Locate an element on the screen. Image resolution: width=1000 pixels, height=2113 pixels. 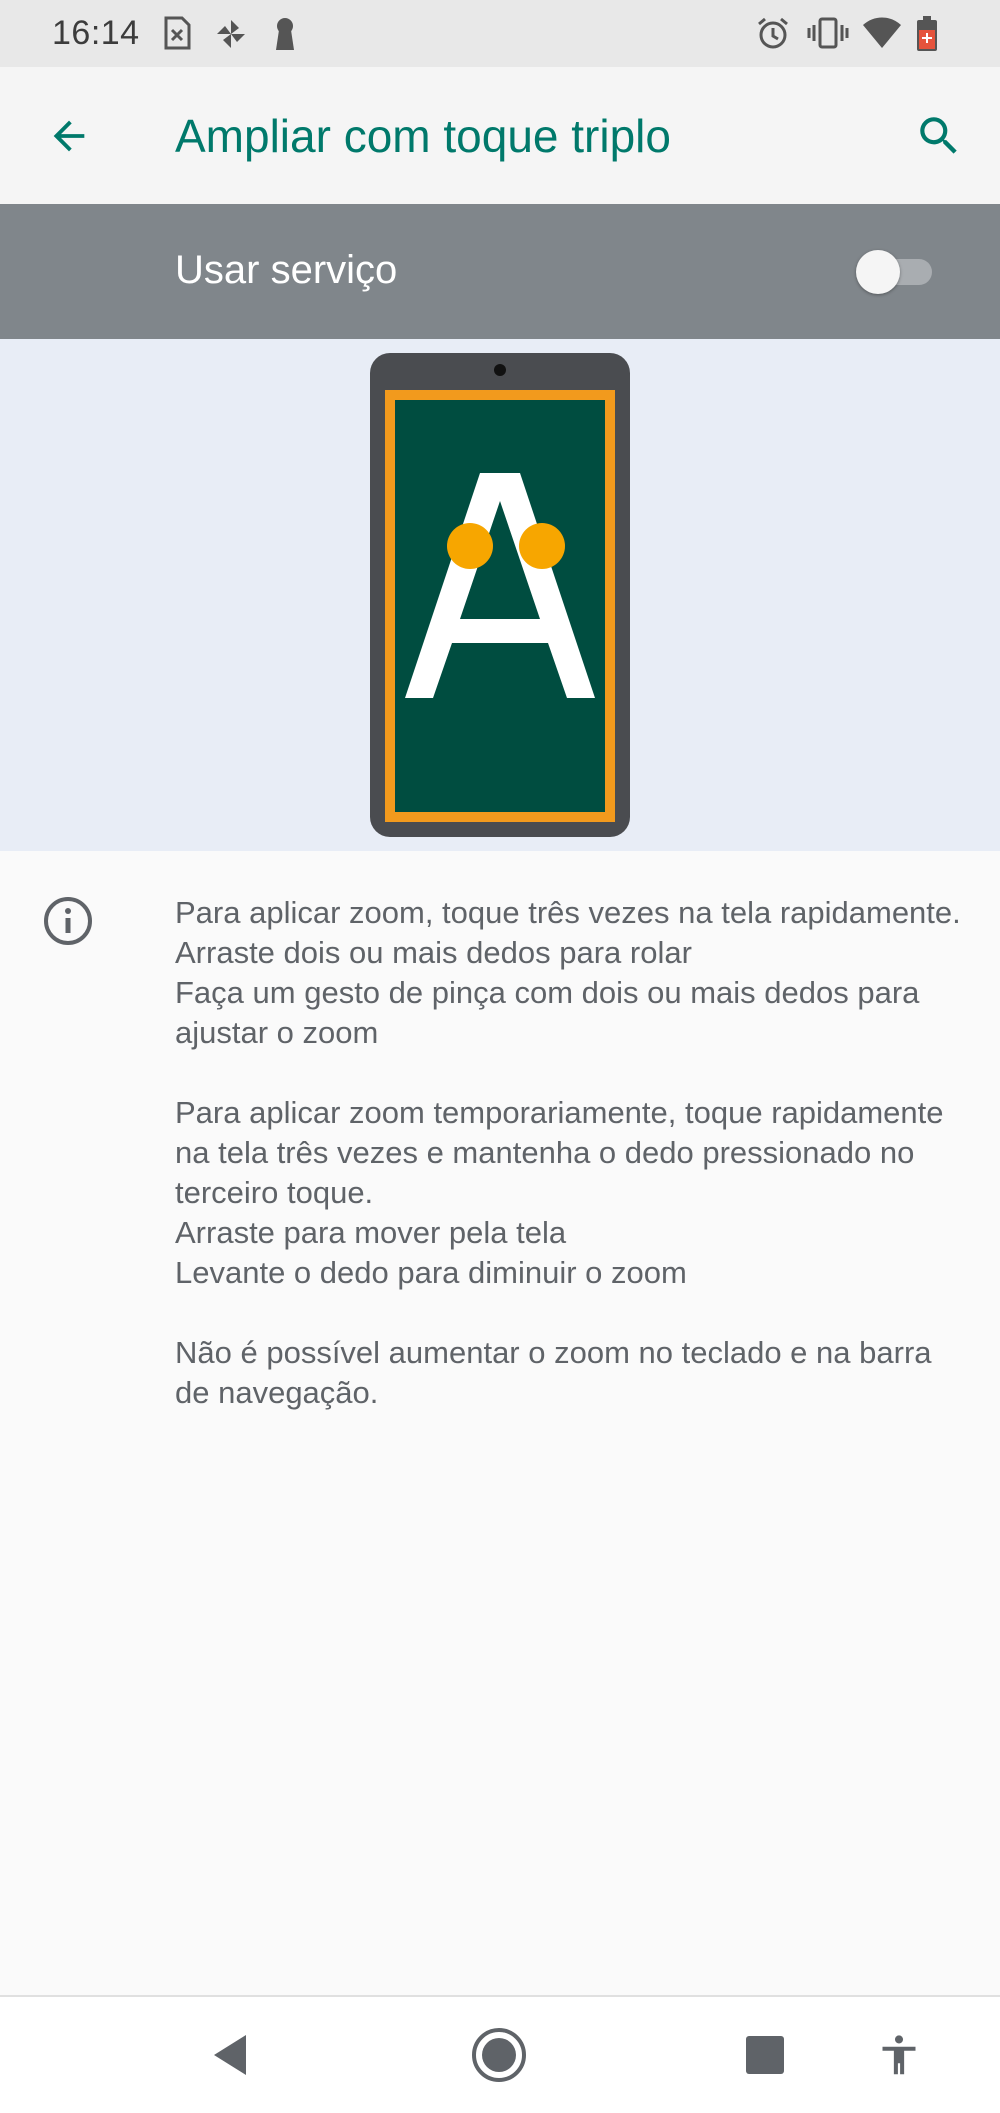
instruction-line: Arraste dois ou mais dedos para rolar is located at coordinates (433, 952).